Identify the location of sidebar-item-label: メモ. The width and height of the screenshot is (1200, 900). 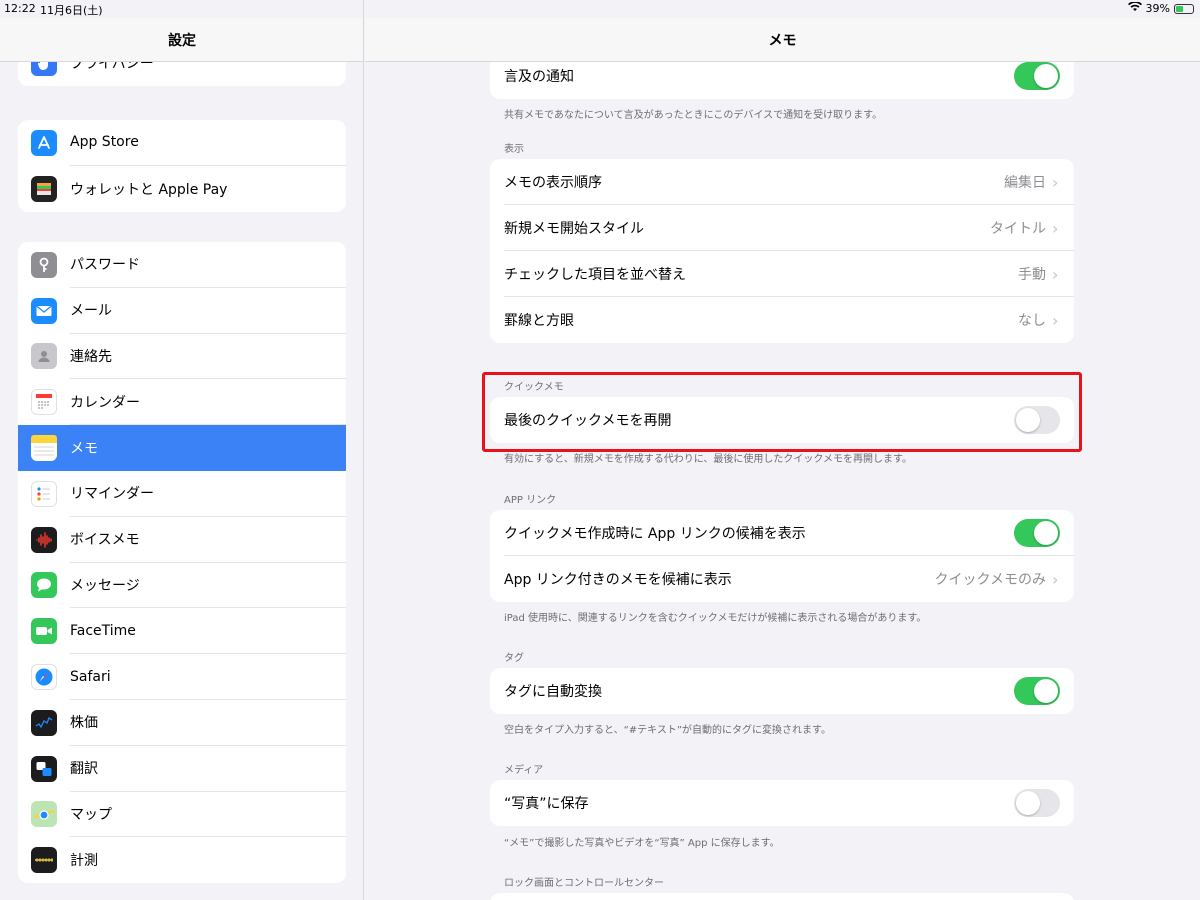
(84, 449).